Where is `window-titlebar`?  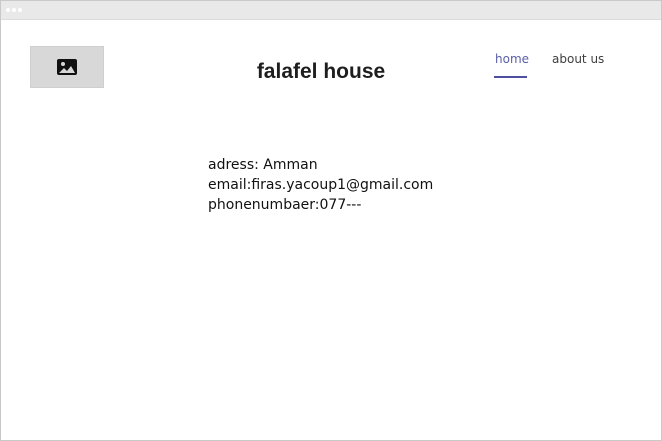
window-titlebar is located at coordinates (331, 10).